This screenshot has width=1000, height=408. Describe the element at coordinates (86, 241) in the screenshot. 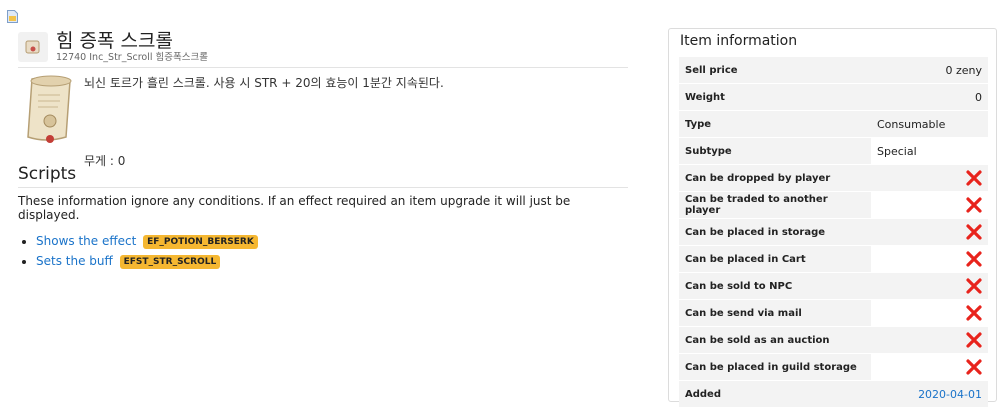

I see `script-link-effect: Shows the effect` at that location.